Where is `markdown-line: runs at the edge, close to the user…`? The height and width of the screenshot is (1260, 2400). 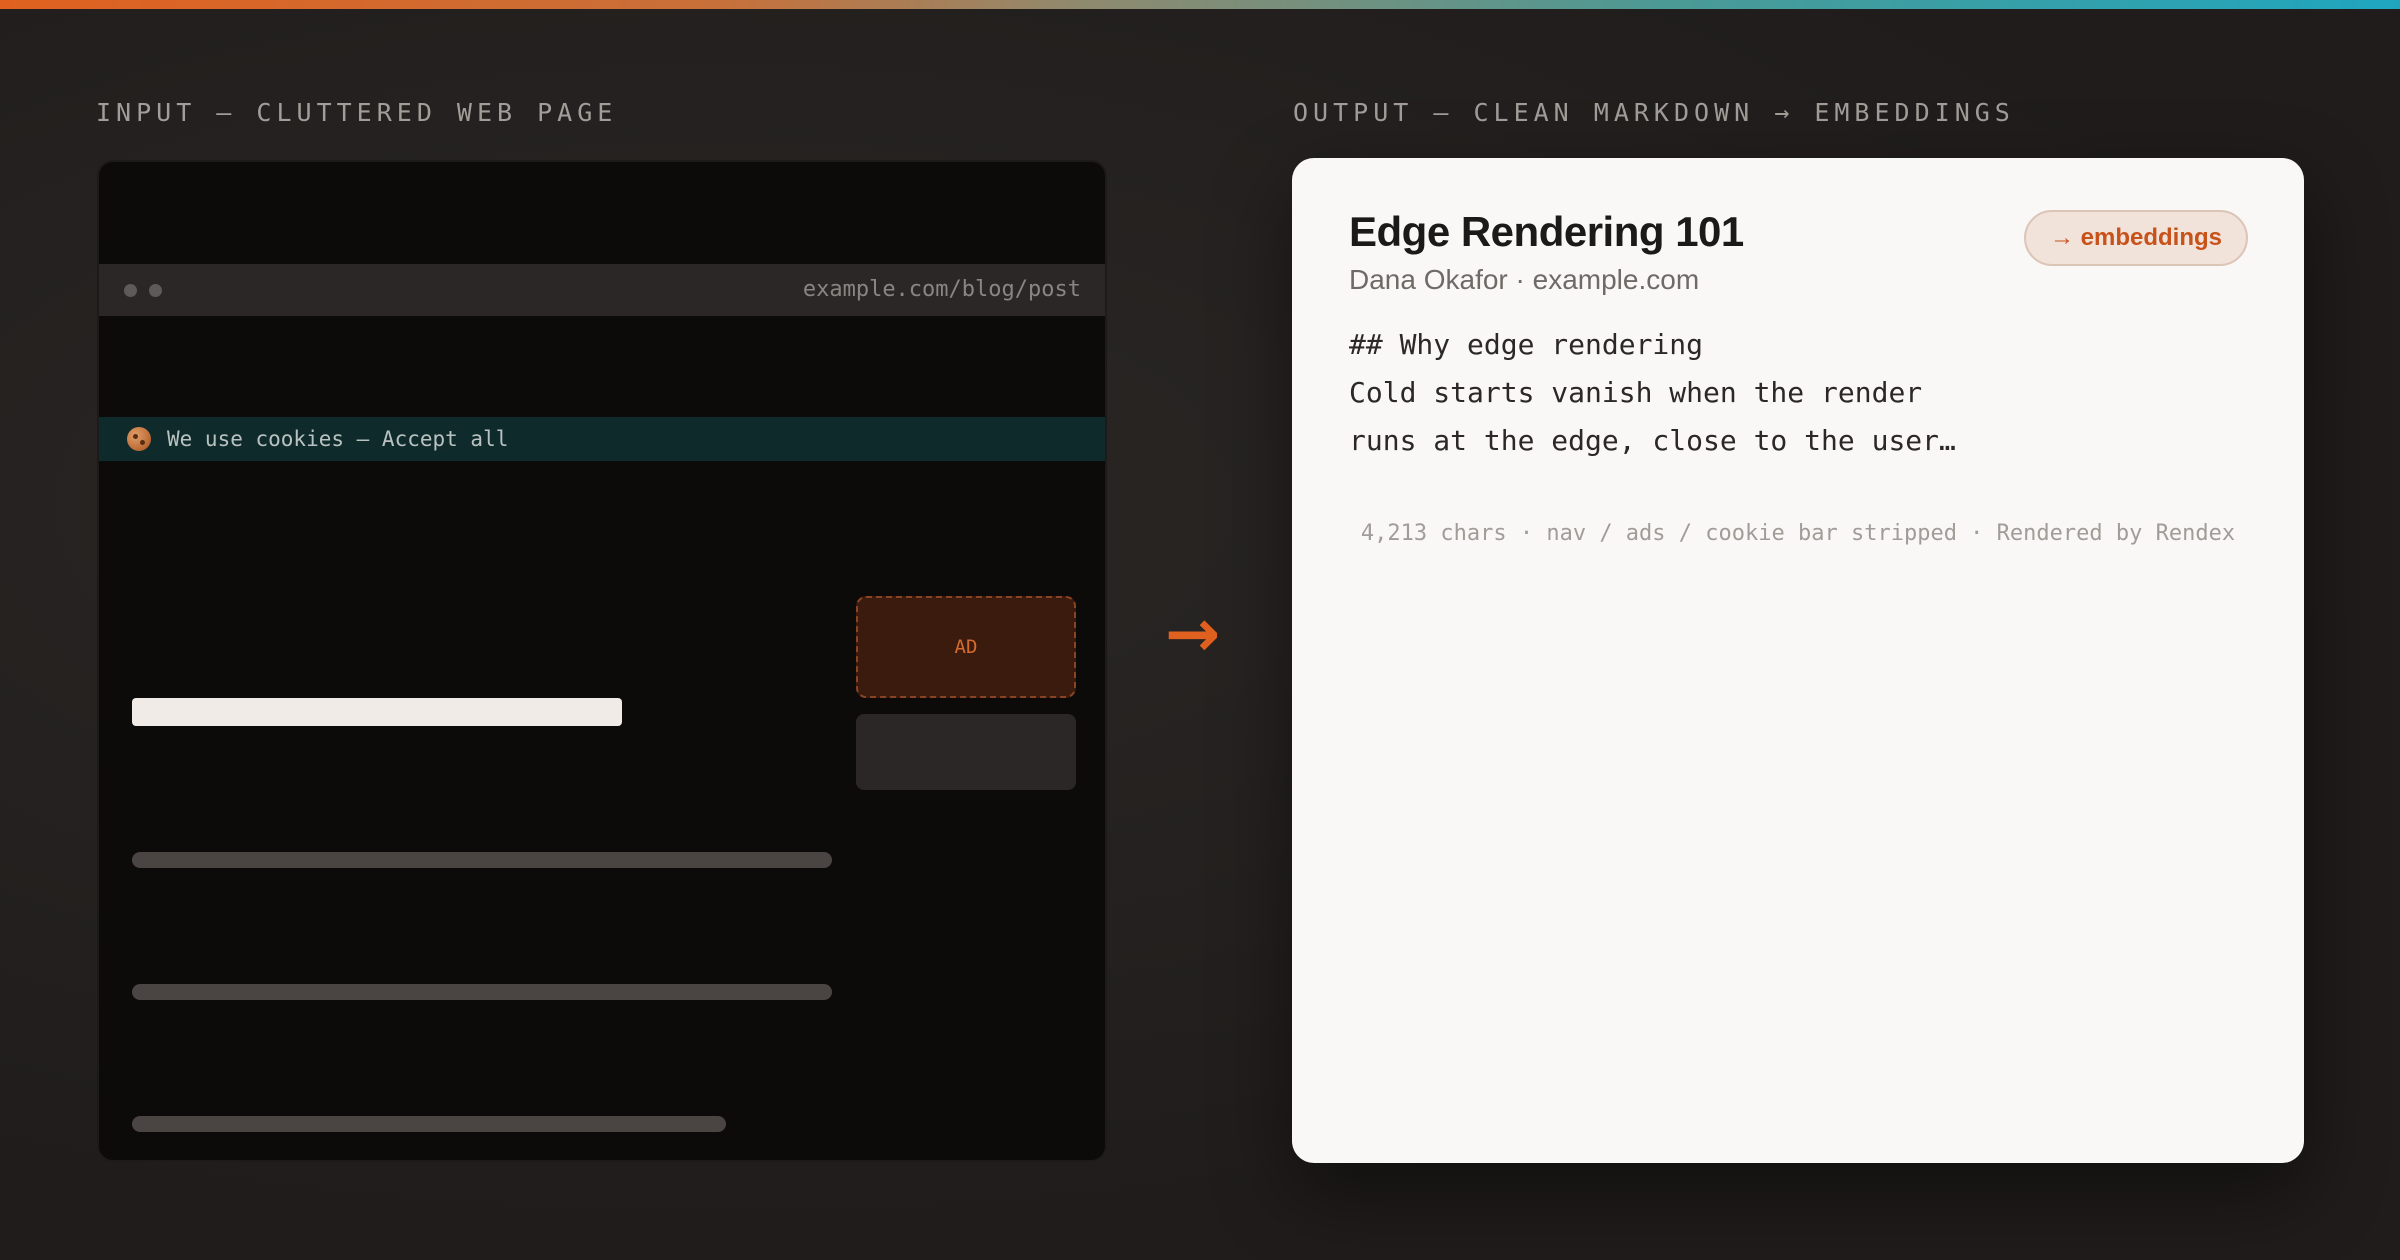 markdown-line: runs at the edge, close to the user… is located at coordinates (1652, 440).